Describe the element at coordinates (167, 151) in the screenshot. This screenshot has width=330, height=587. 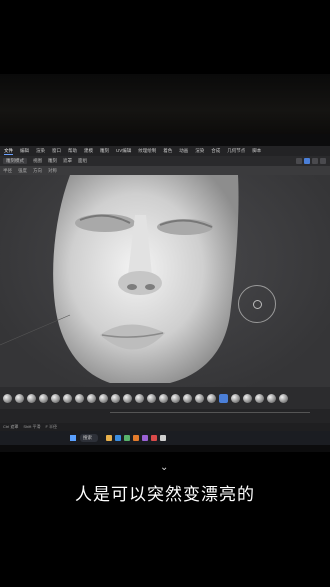
I see `workspace-tab: 着色` at that location.